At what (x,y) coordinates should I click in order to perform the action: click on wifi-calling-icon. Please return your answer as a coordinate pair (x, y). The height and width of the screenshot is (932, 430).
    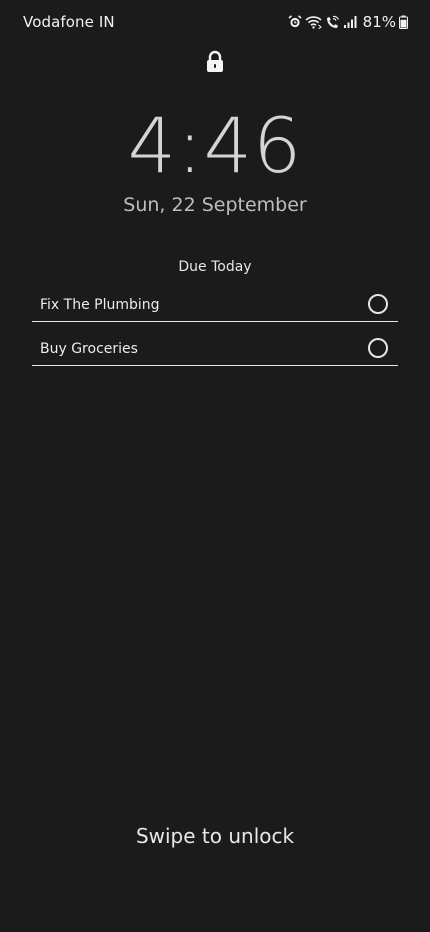
    Looking at the image, I should click on (332, 22).